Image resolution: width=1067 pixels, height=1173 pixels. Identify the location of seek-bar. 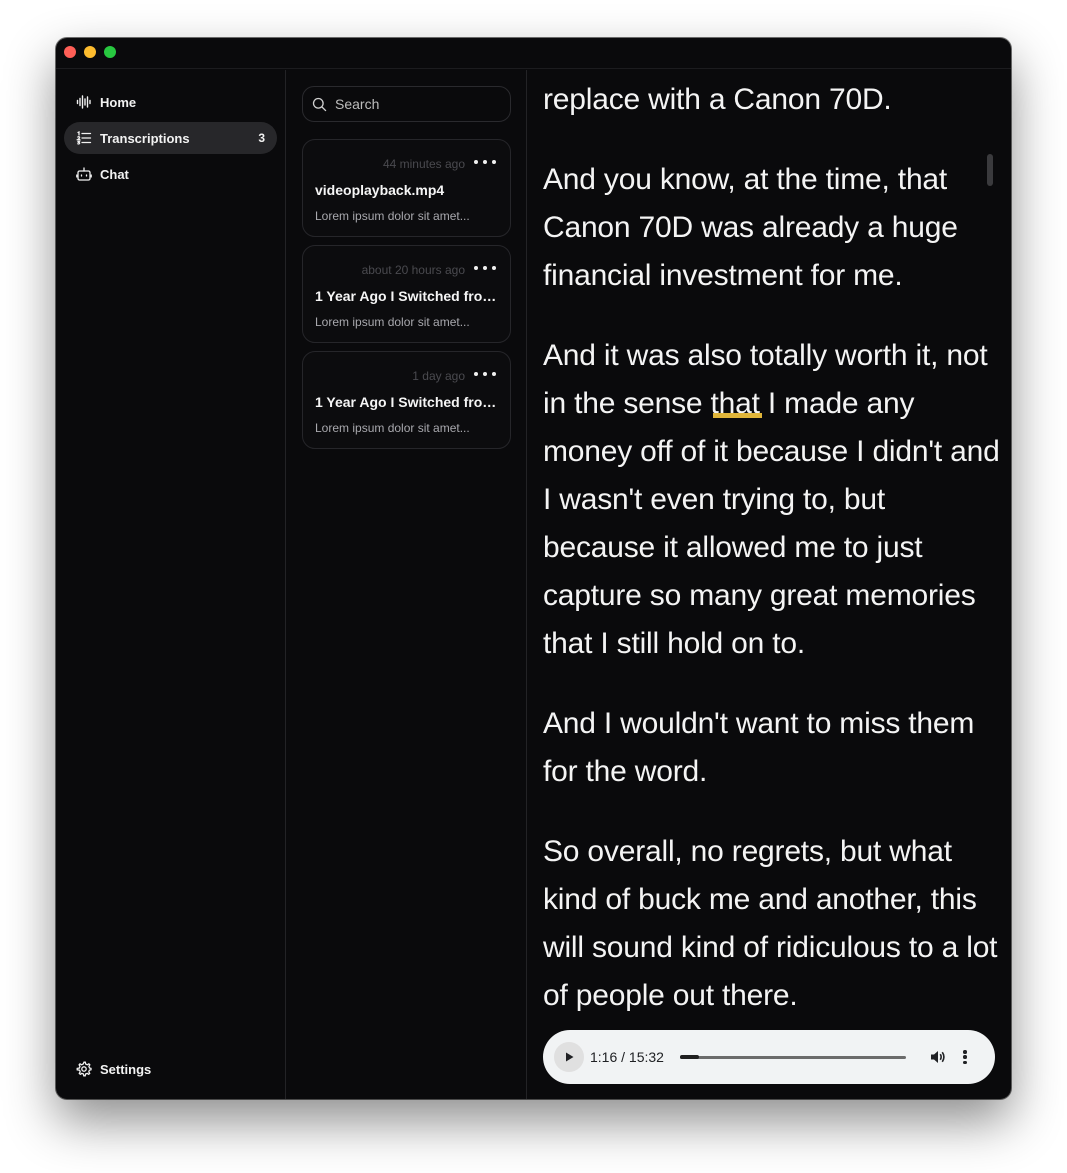
(792, 1057).